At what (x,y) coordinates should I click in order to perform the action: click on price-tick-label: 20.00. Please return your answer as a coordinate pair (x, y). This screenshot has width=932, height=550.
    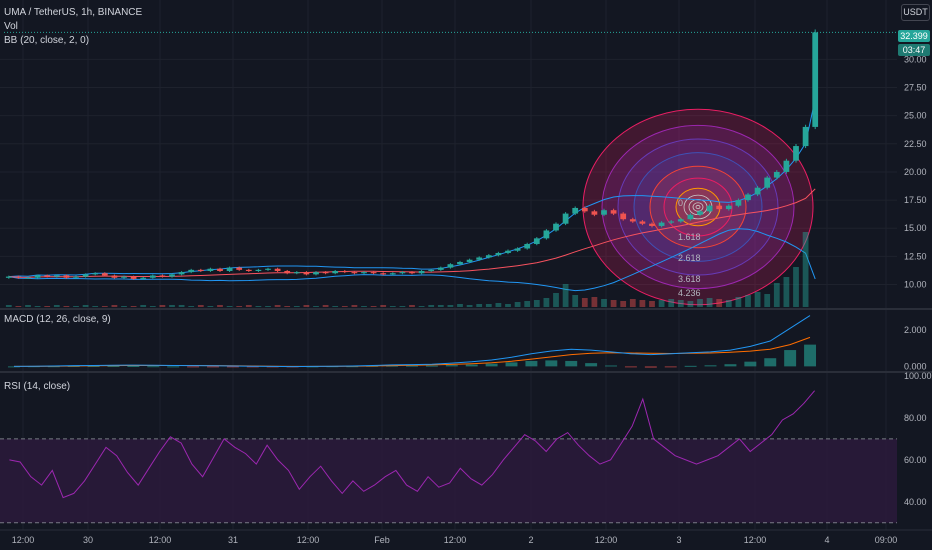
    Looking at the image, I should click on (915, 172).